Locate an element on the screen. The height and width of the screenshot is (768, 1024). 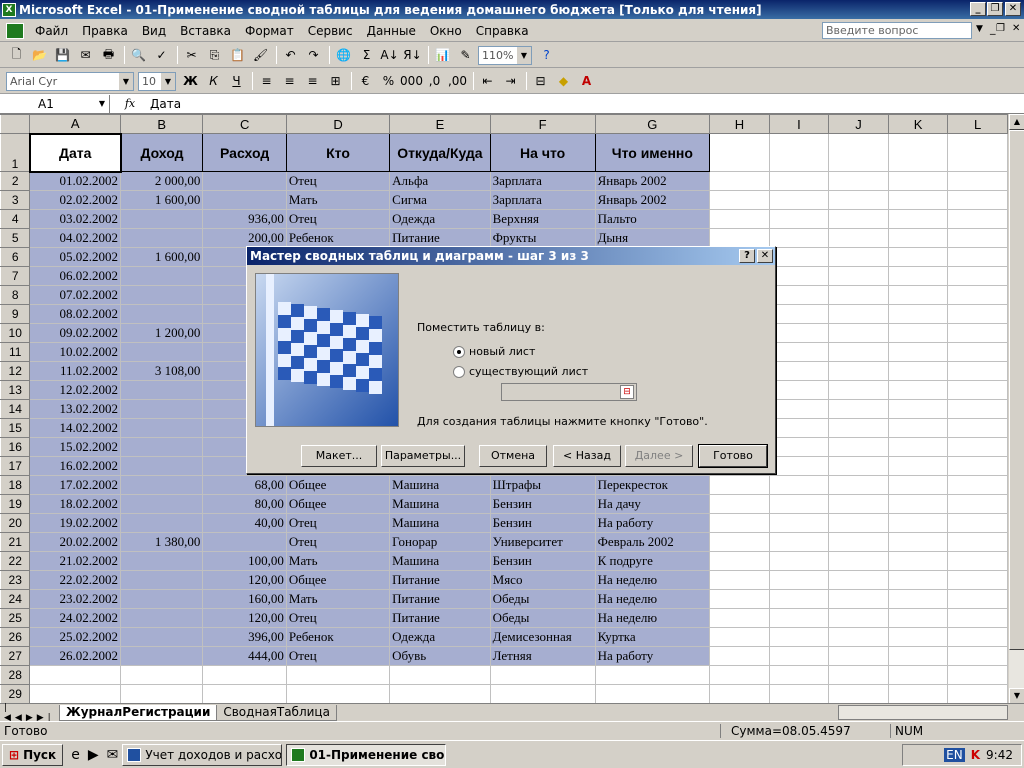
bold-icon: Ж is located at coordinates (190, 81).